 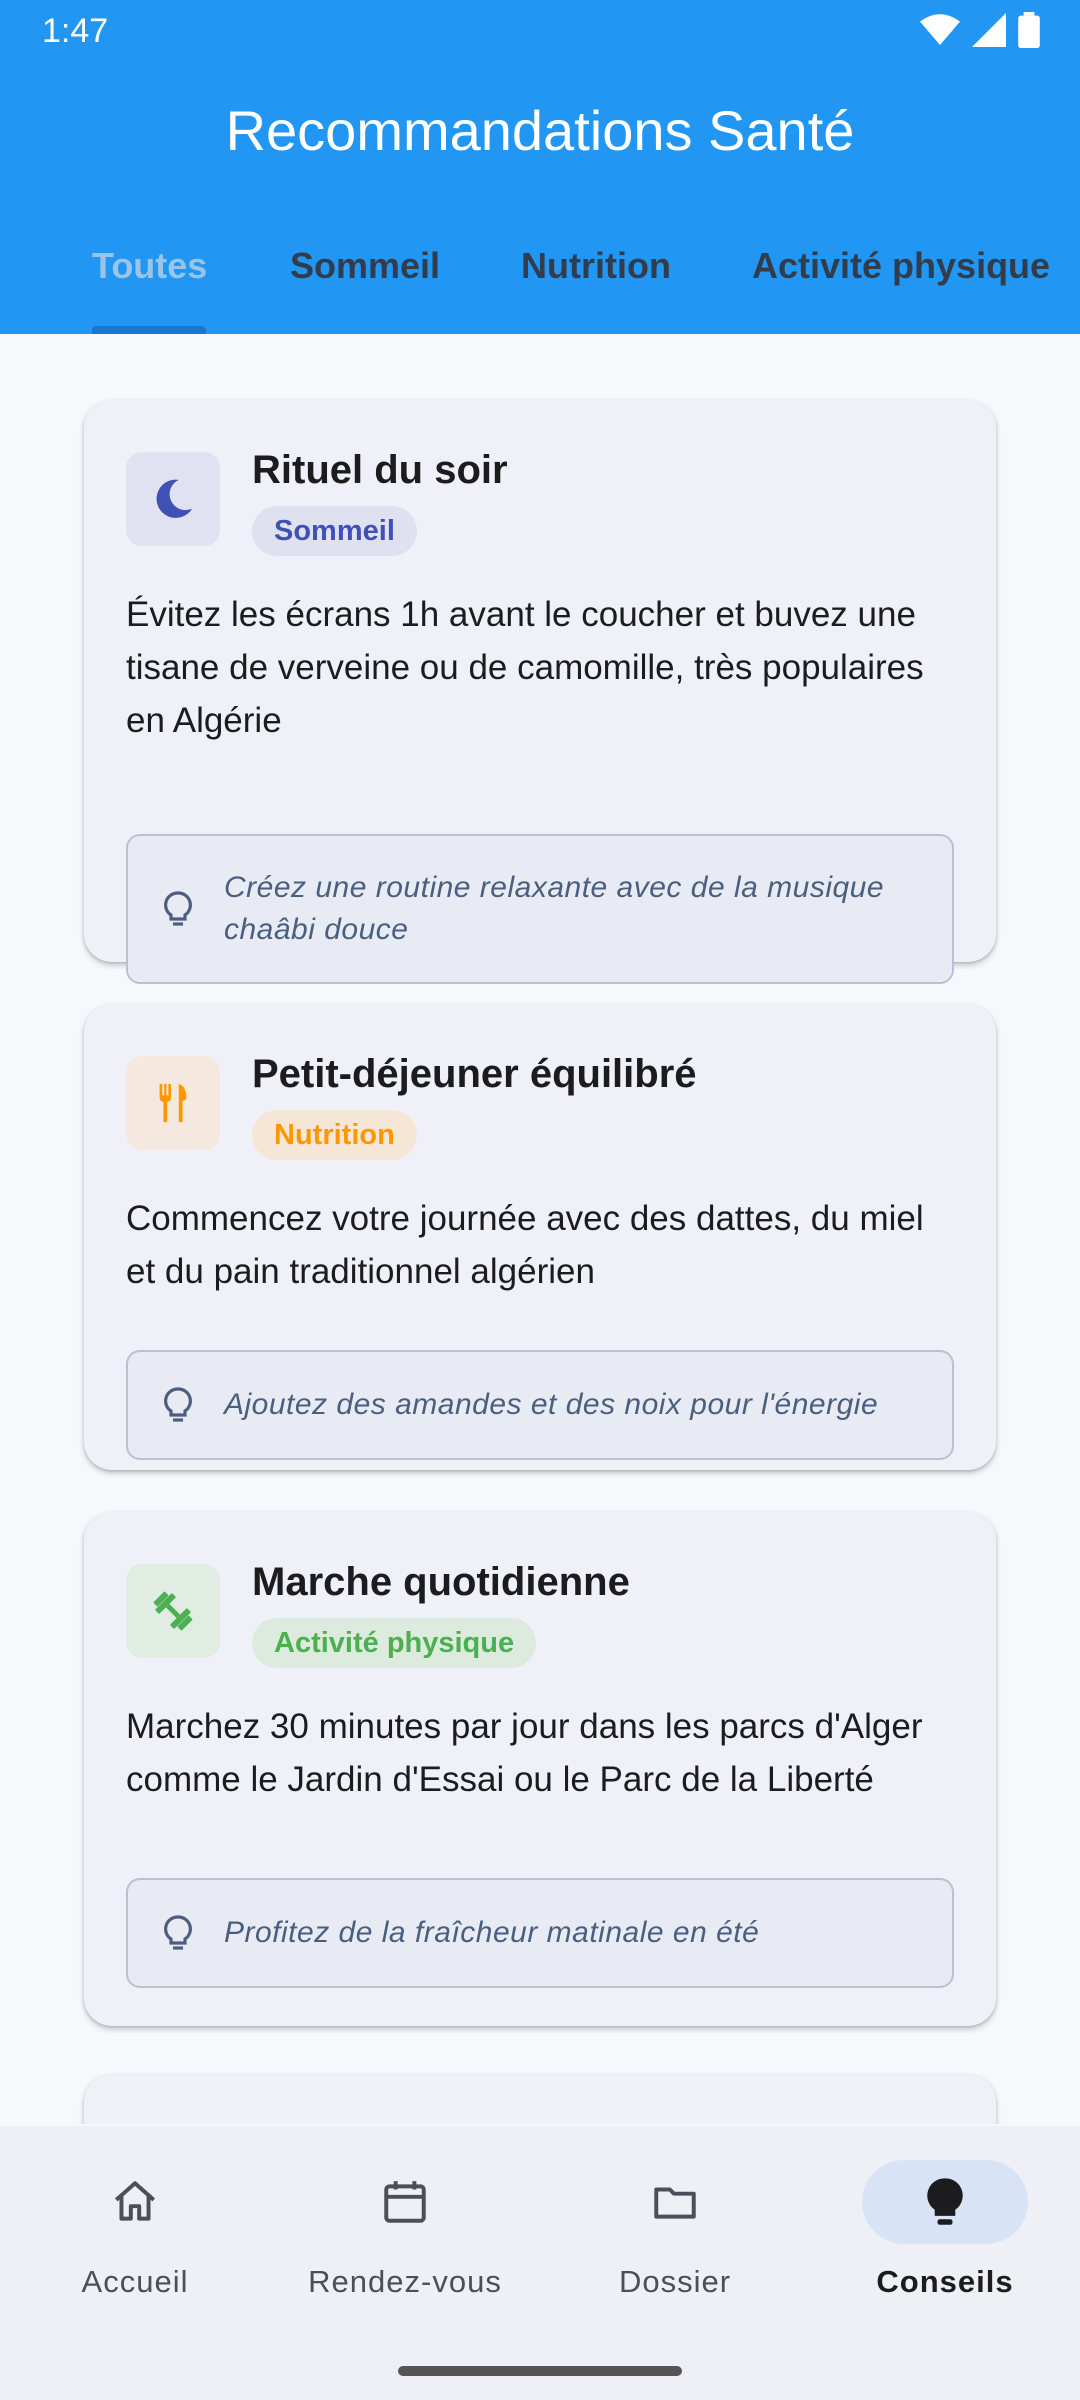 What do you see at coordinates (149, 330) in the screenshot?
I see `tab-indicator` at bounding box center [149, 330].